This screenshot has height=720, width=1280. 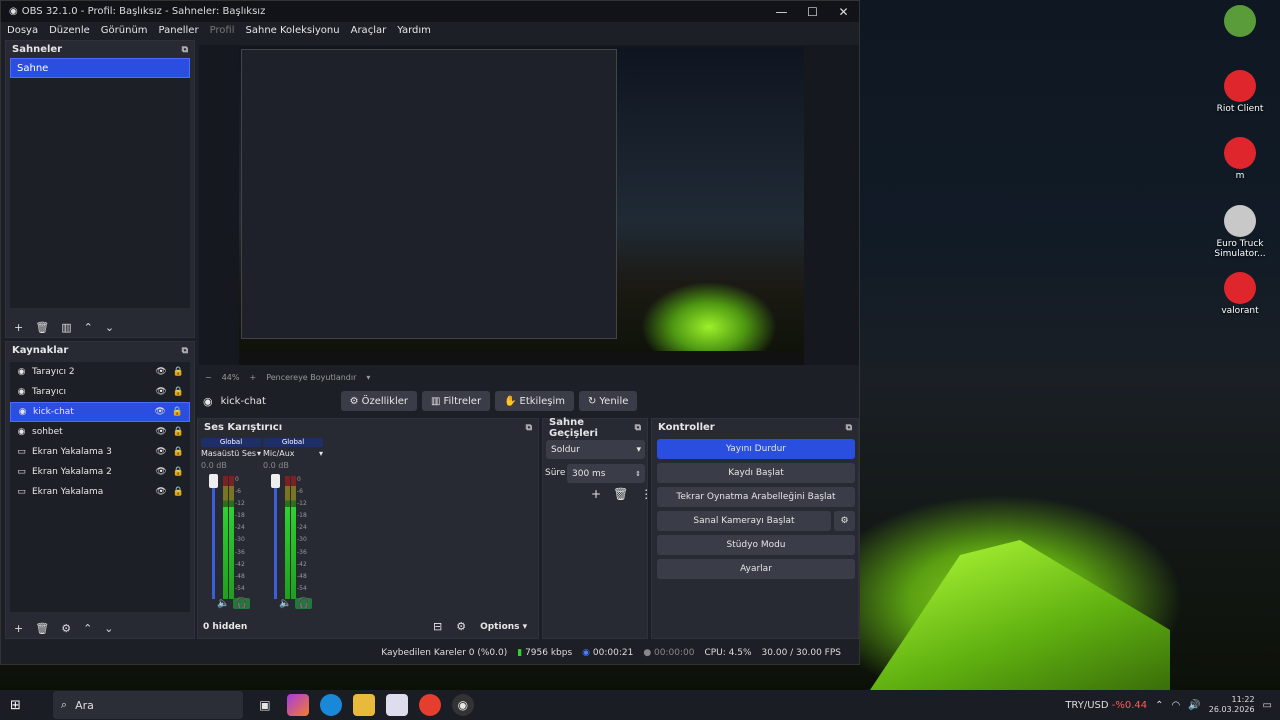 What do you see at coordinates (222, 30) in the screenshot?
I see `menu-profile: Profil` at bounding box center [222, 30].